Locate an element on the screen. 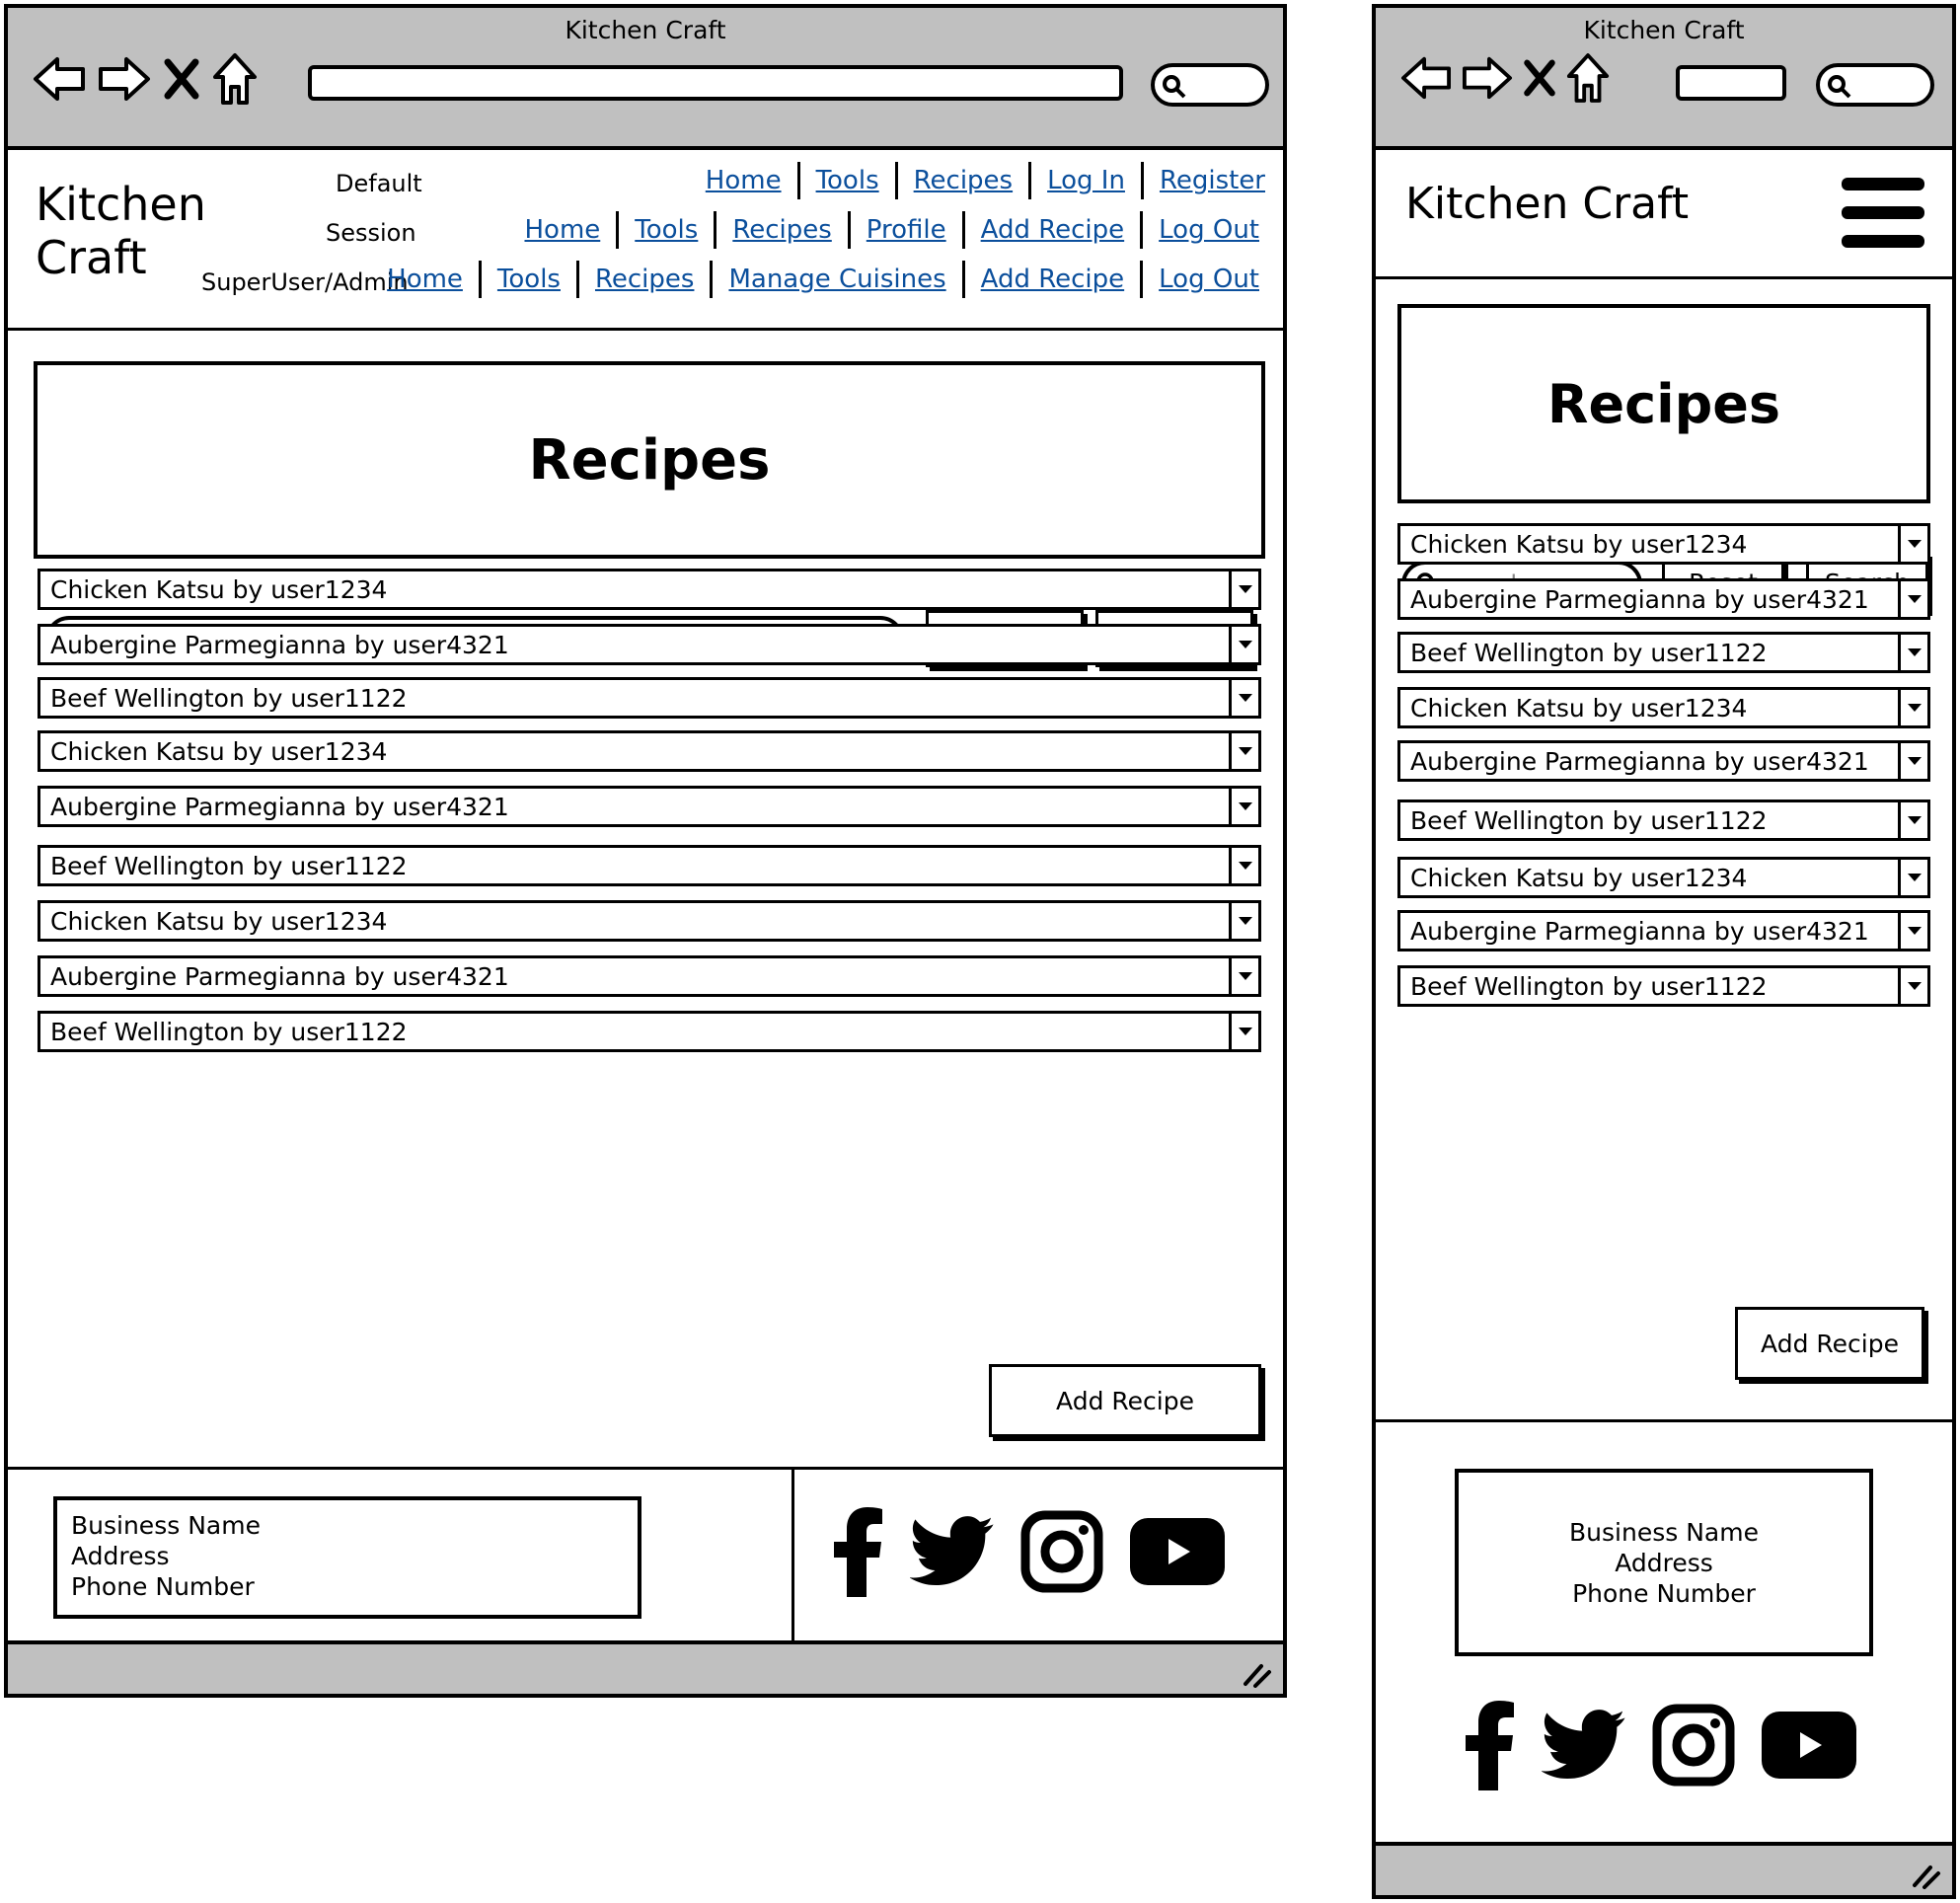 Image resolution: width=1960 pixels, height=1903 pixels. nav-default-link-recipes: Recipes is located at coordinates (963, 180).